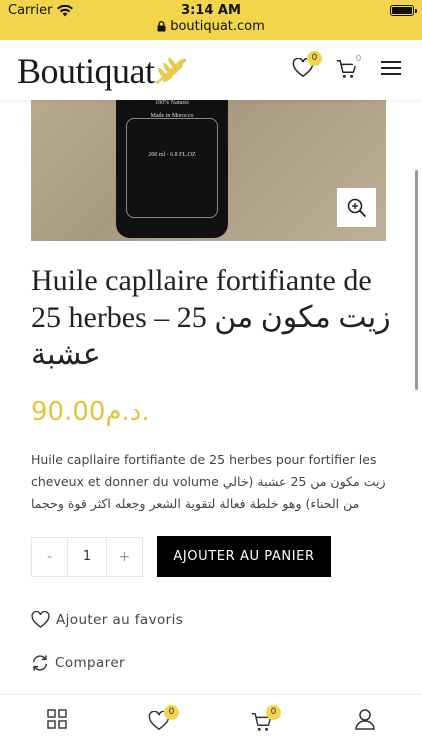 Image resolution: width=422 pixels, height=750 pixels. I want to click on cart-count-badge: 0, so click(358, 59).